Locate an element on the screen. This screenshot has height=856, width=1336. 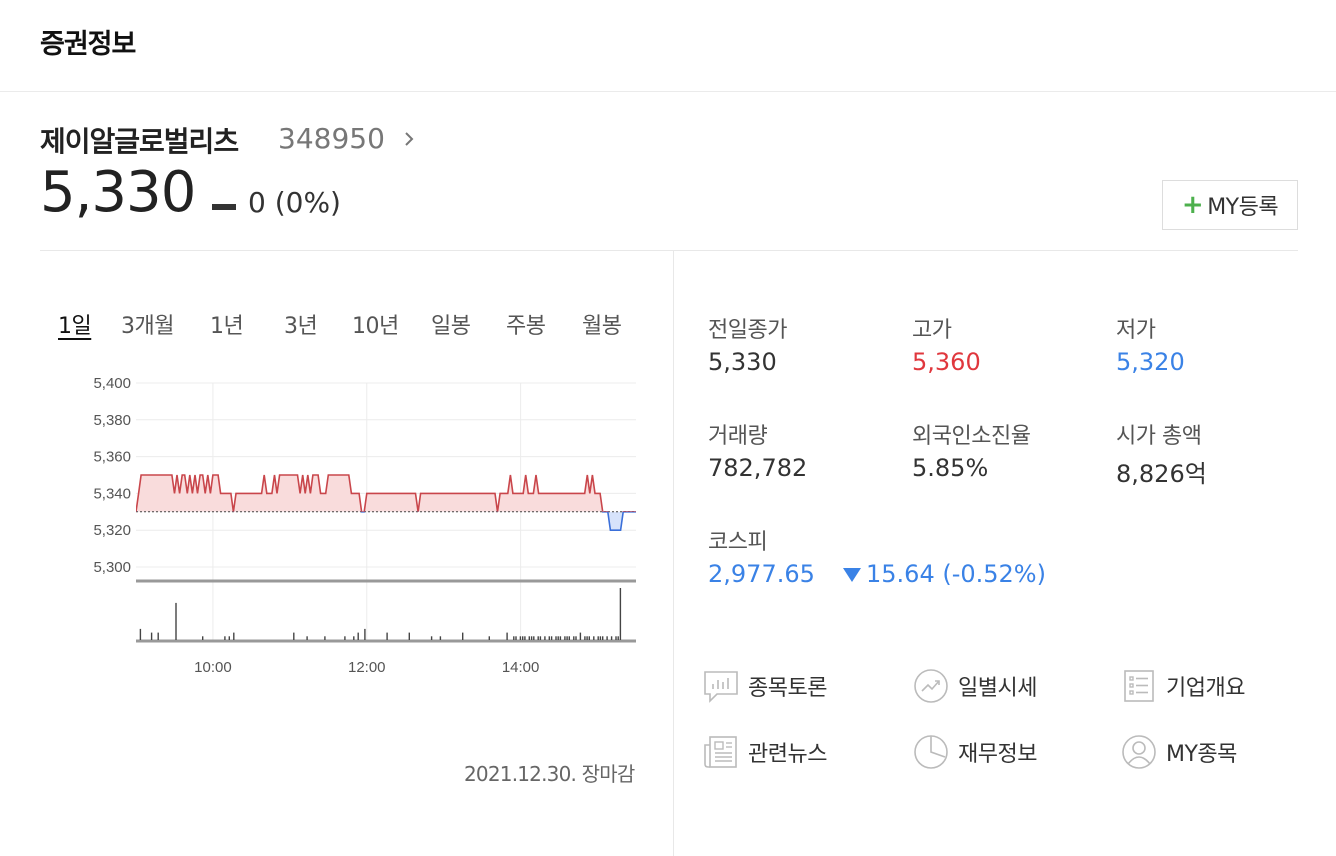
link-daily-price: 일별시세 is located at coordinates (974, 686).